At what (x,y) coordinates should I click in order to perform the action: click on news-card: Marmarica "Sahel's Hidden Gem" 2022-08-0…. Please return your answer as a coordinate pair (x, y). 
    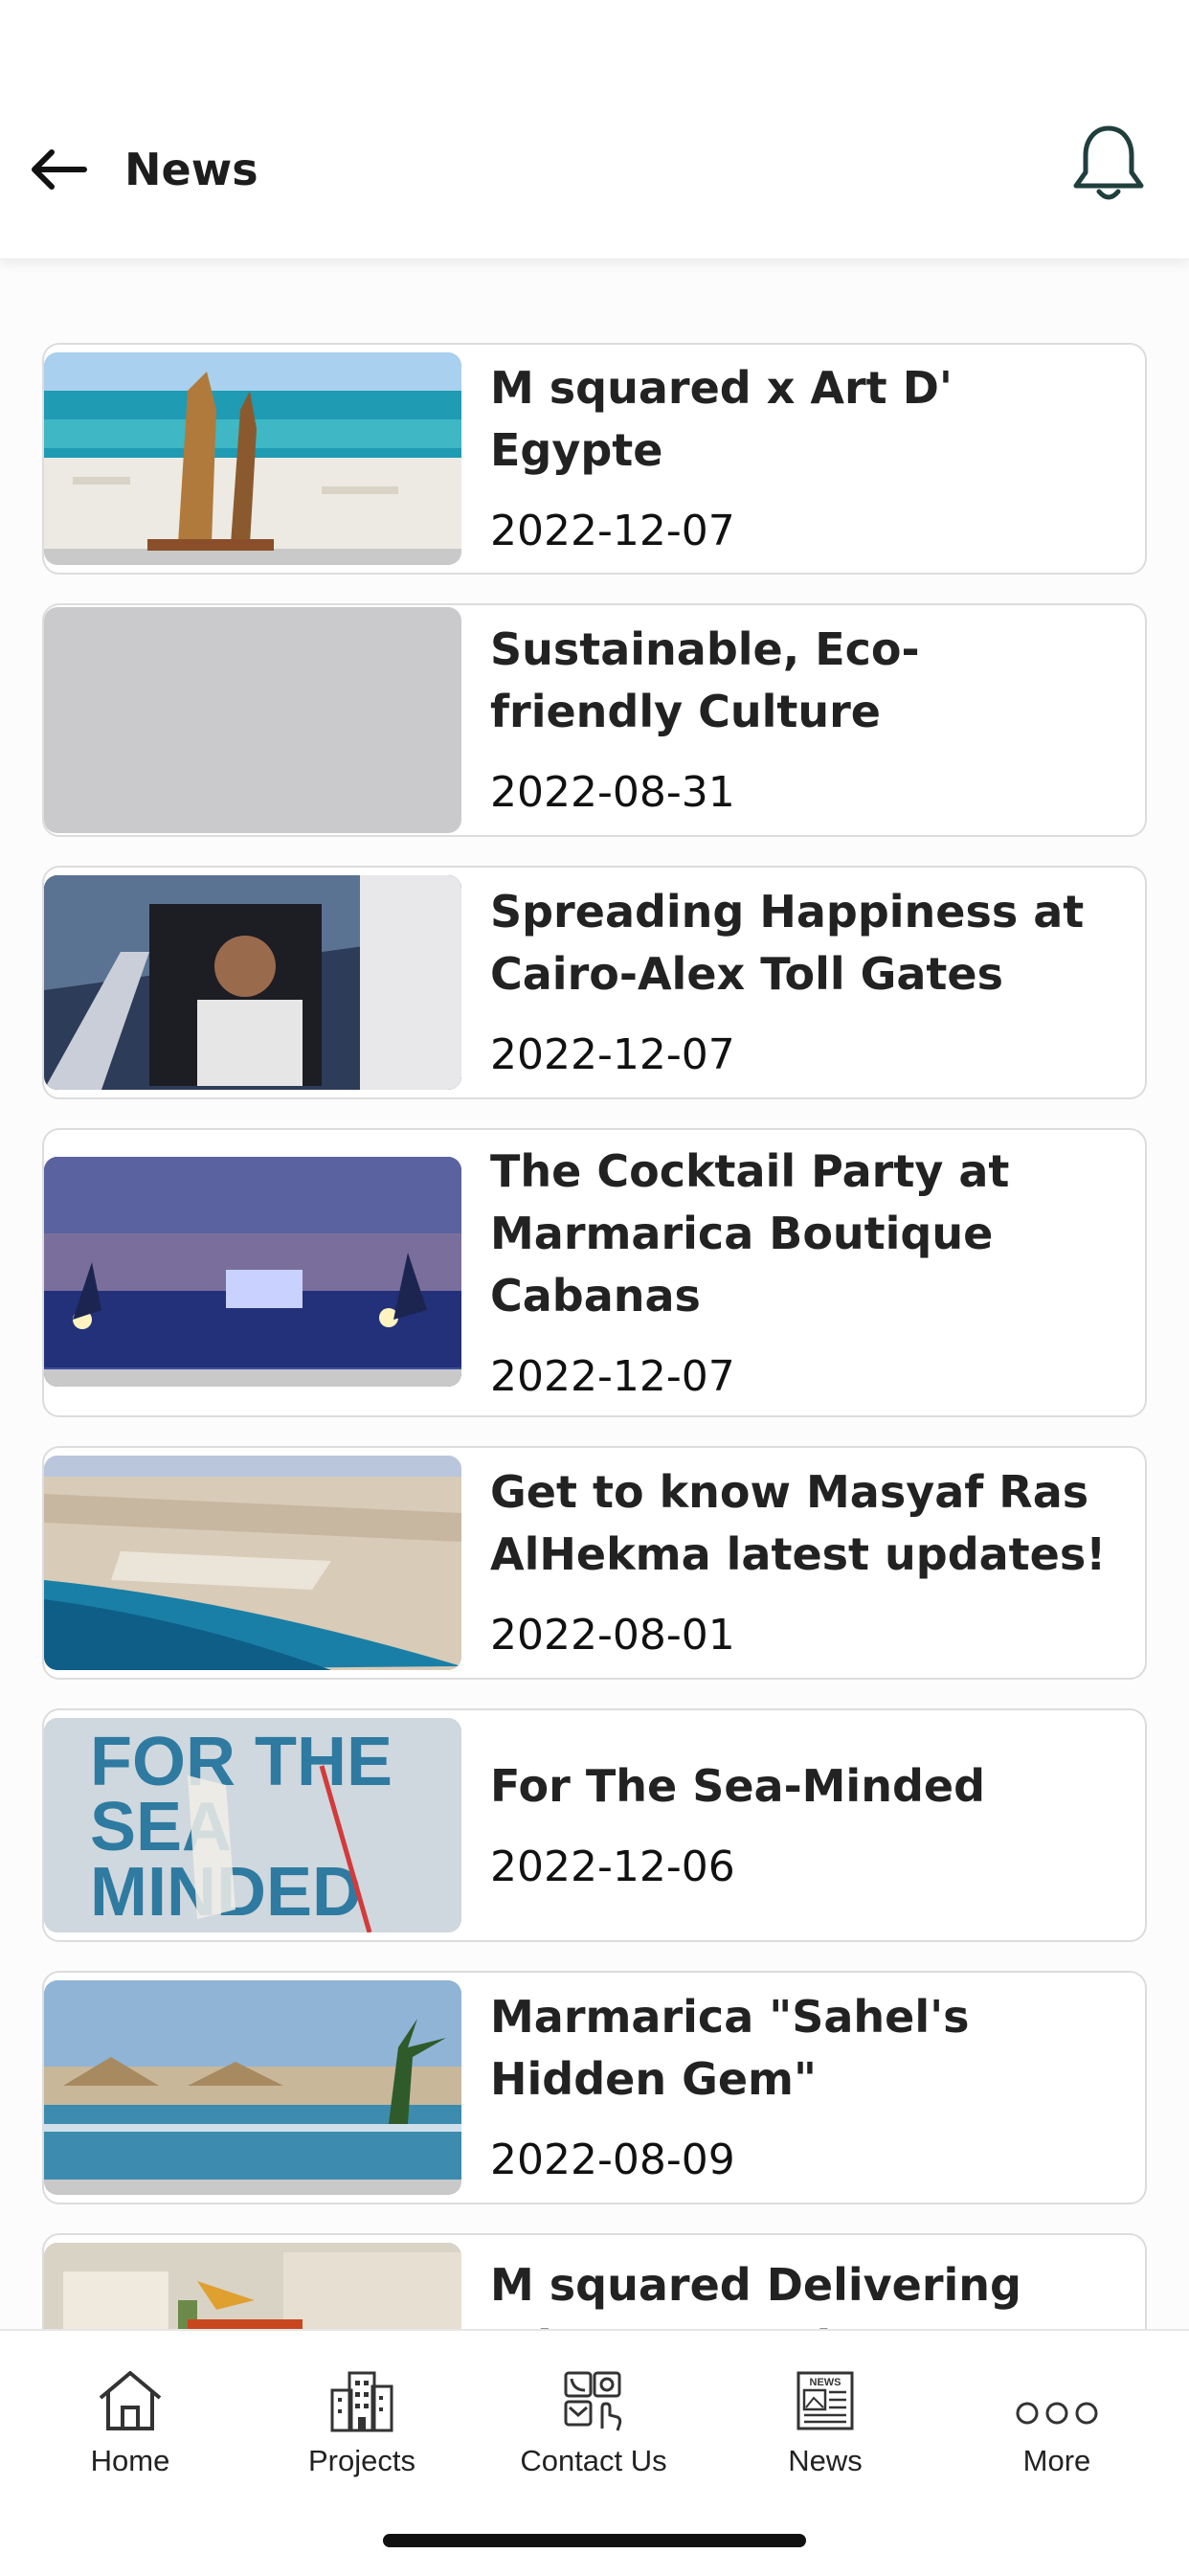
    Looking at the image, I should click on (594, 2087).